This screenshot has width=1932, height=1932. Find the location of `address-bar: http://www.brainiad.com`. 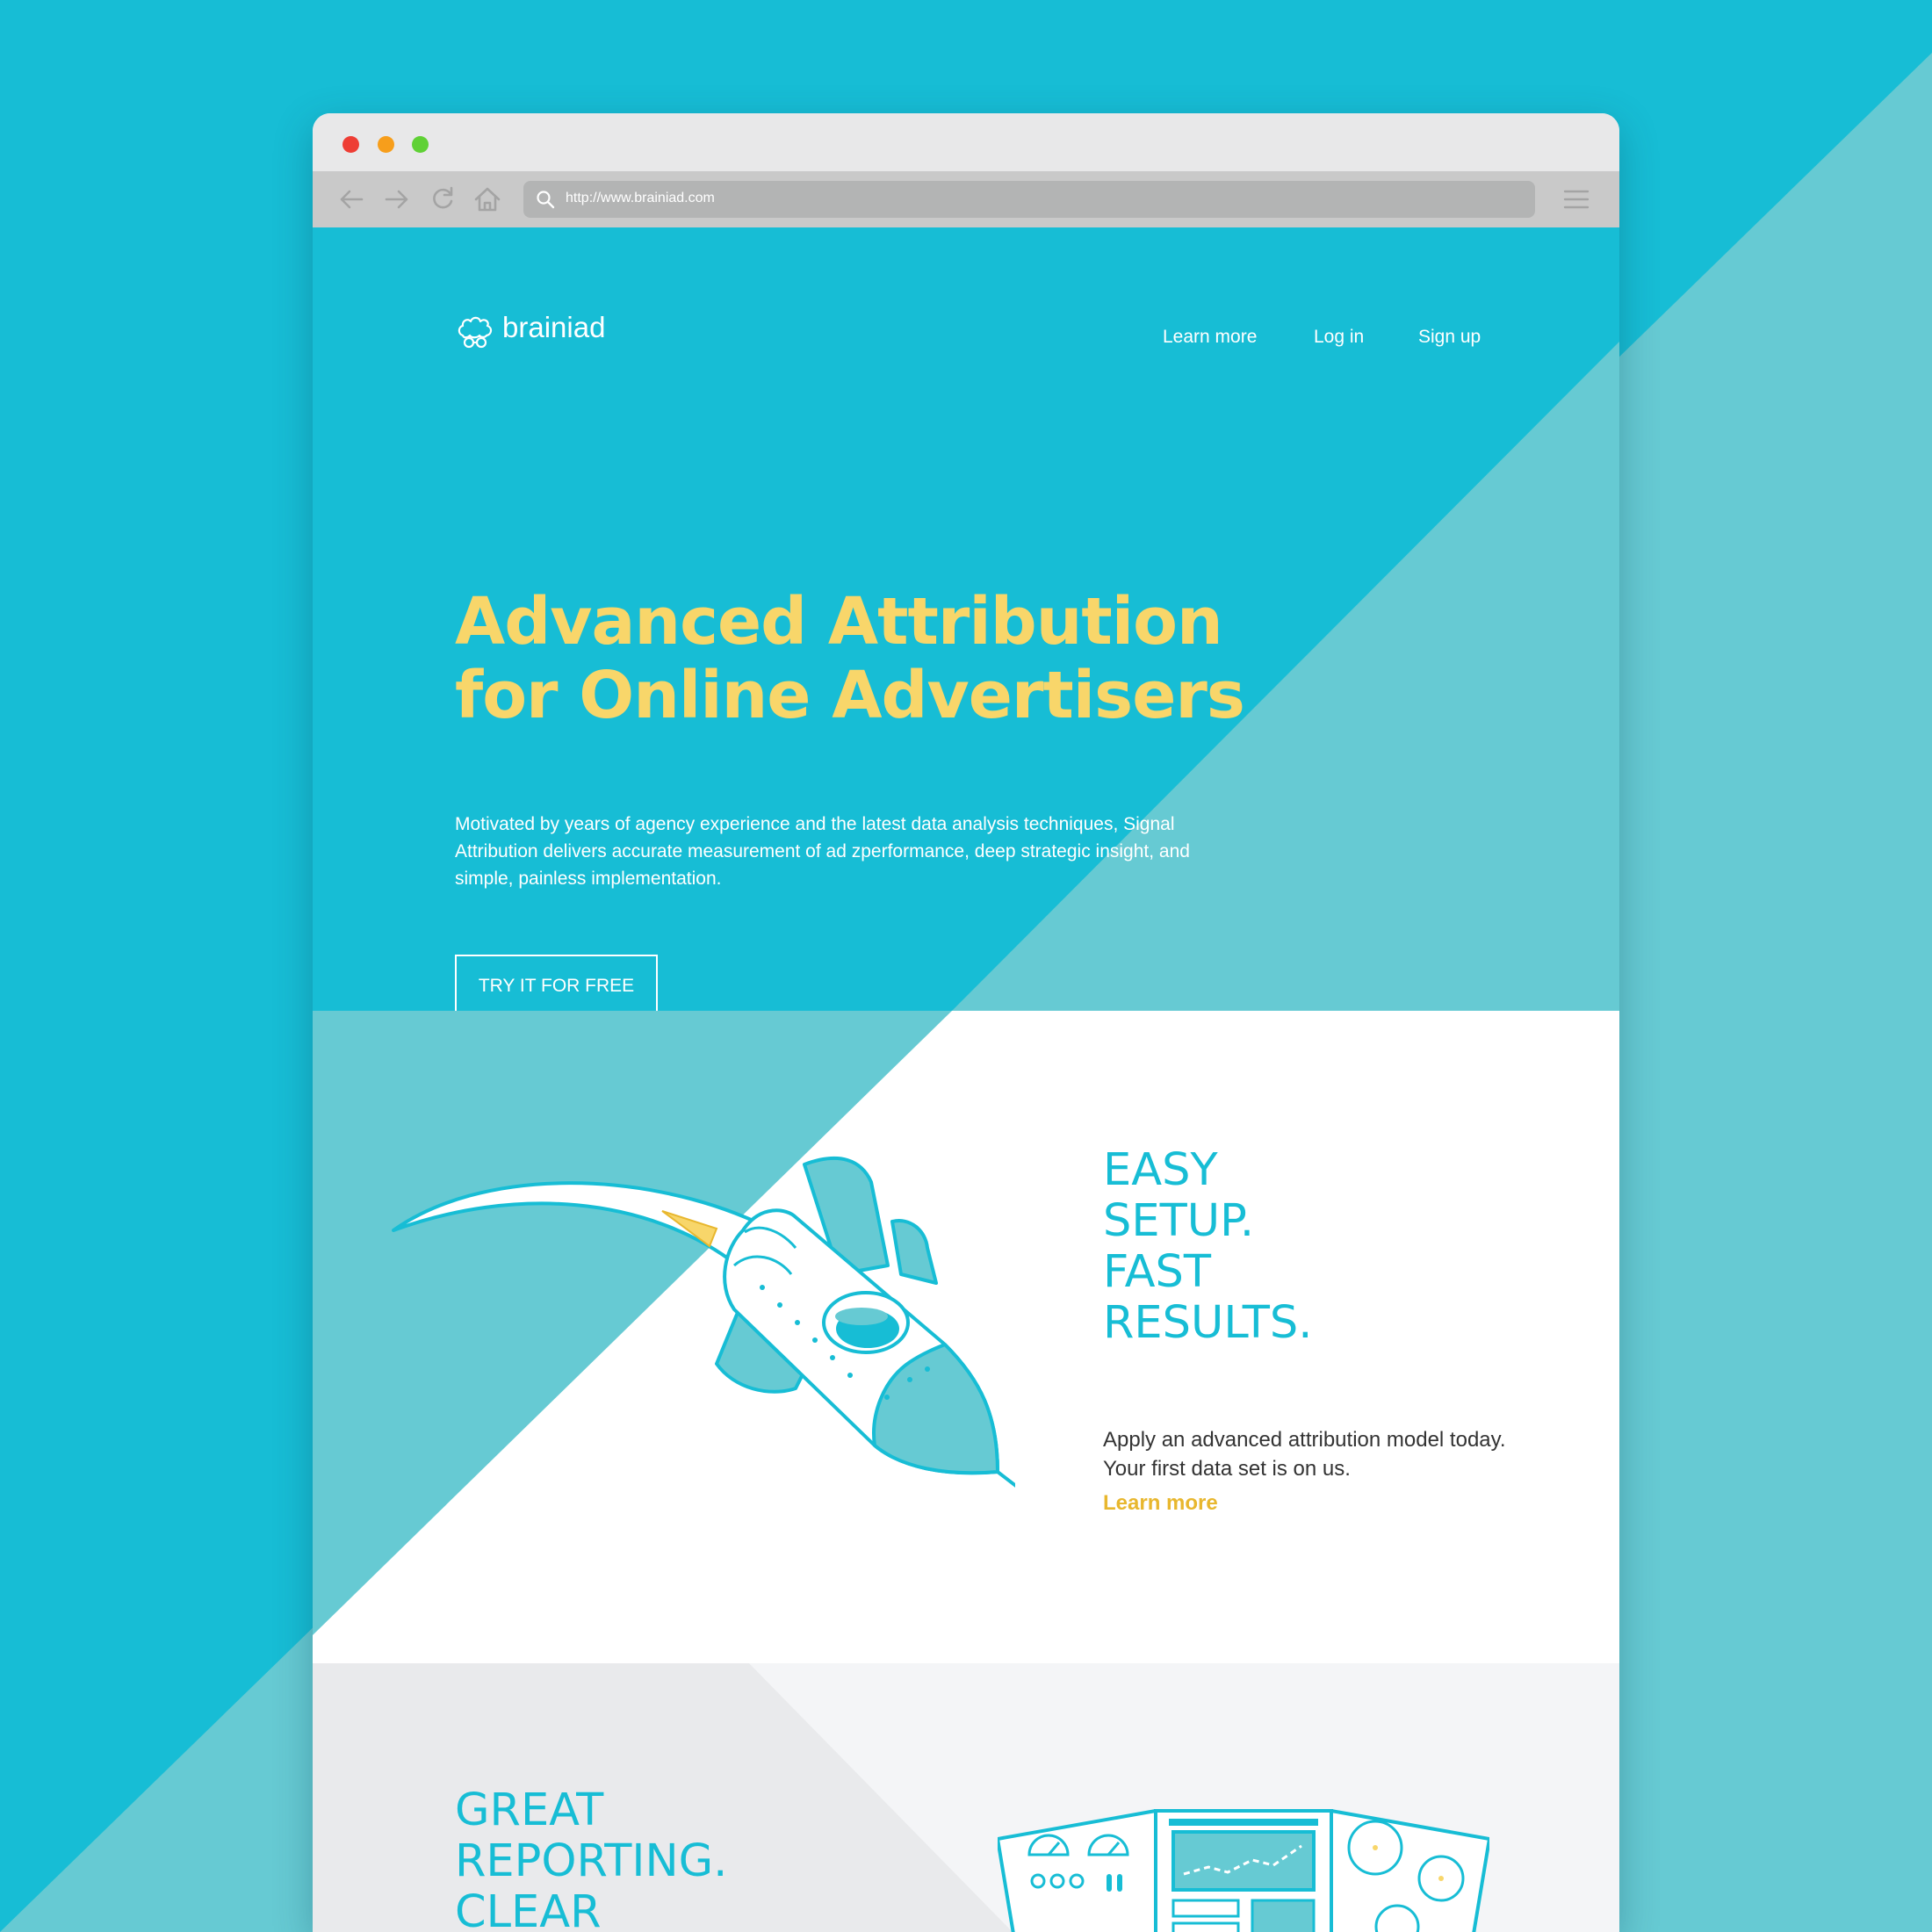

address-bar: http://www.brainiad.com is located at coordinates (1029, 200).